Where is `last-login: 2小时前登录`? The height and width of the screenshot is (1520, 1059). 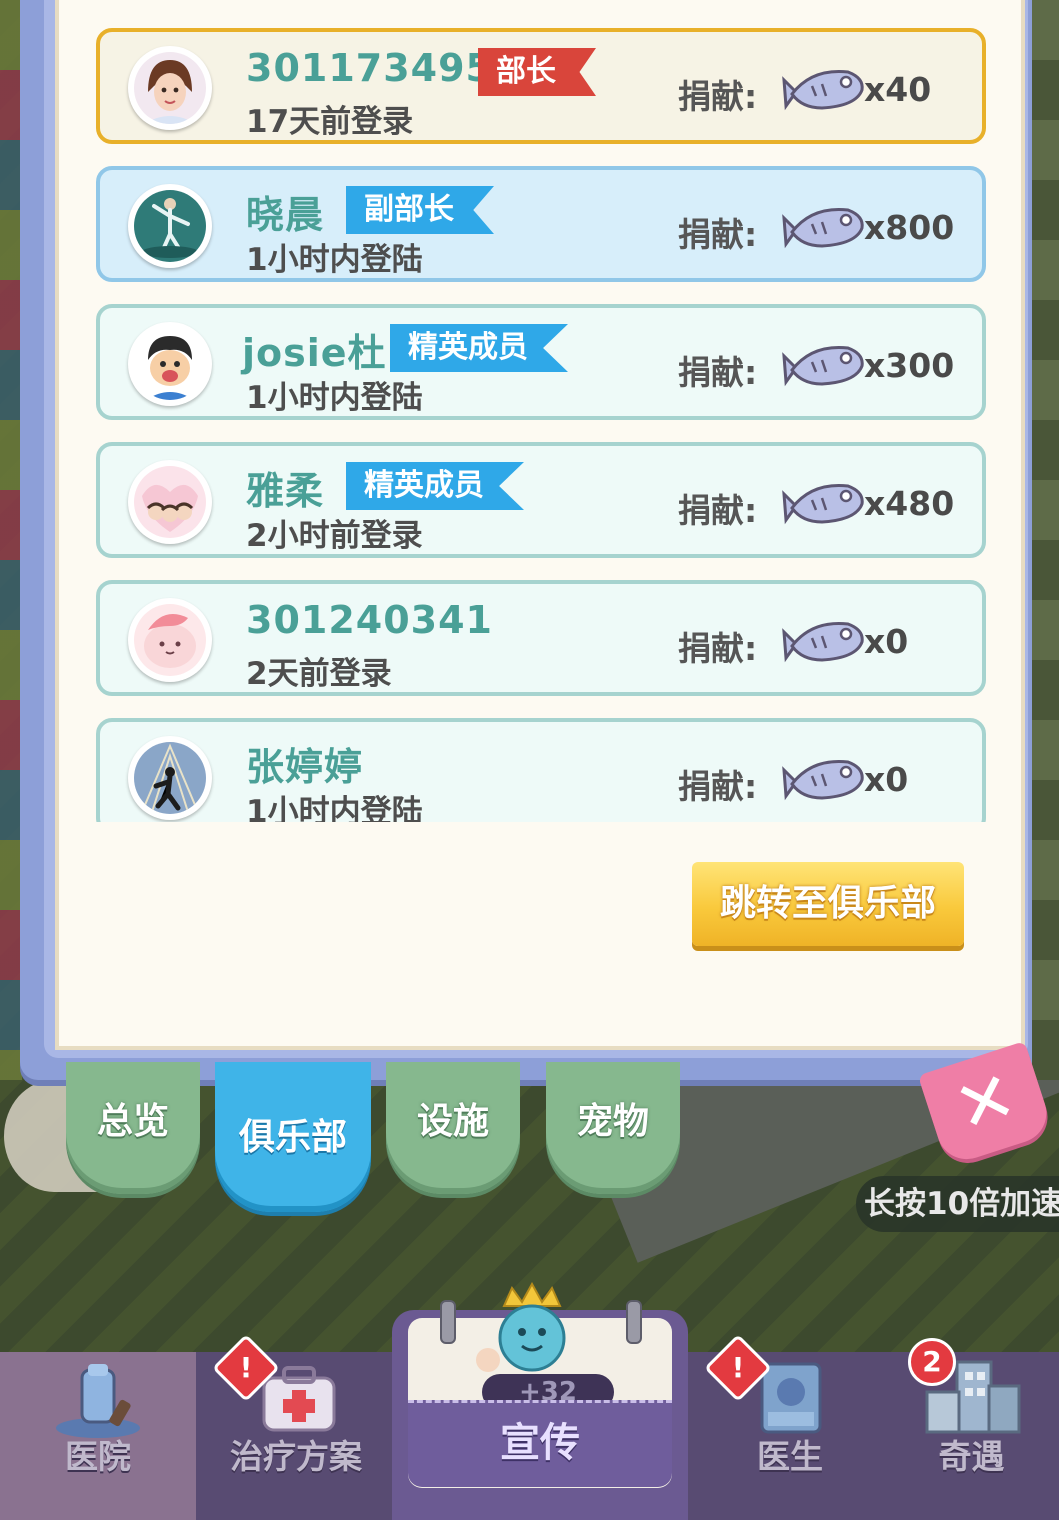 last-login: 2小时前登录 is located at coordinates (334, 536).